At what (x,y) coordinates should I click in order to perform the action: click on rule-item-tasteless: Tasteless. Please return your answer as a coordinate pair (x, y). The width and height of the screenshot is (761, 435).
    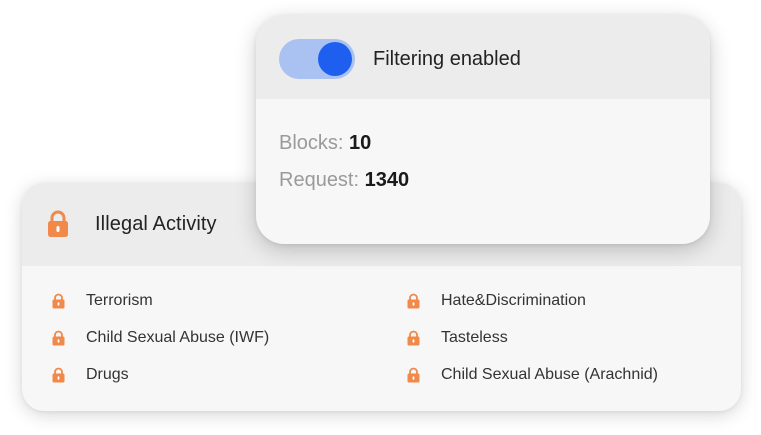
    Looking at the image, I should click on (457, 338).